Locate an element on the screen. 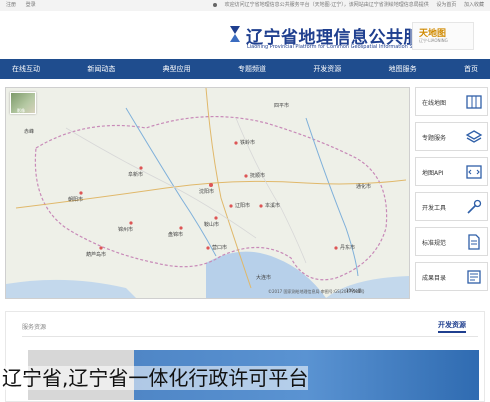 The image size is (490, 402). nav-item-interact: 在线互动 is located at coordinates (26, 69).